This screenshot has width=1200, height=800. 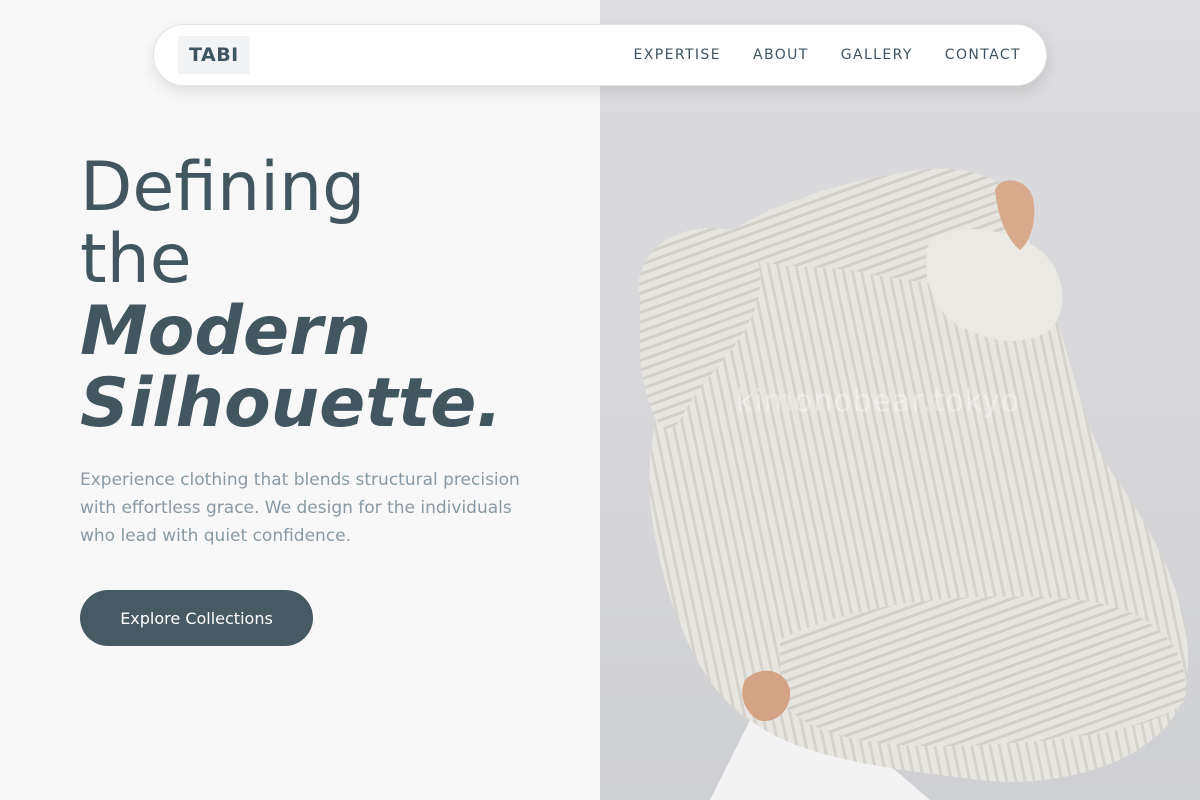 I want to click on hero-title-line-4: Silhouette., so click(x=291, y=403).